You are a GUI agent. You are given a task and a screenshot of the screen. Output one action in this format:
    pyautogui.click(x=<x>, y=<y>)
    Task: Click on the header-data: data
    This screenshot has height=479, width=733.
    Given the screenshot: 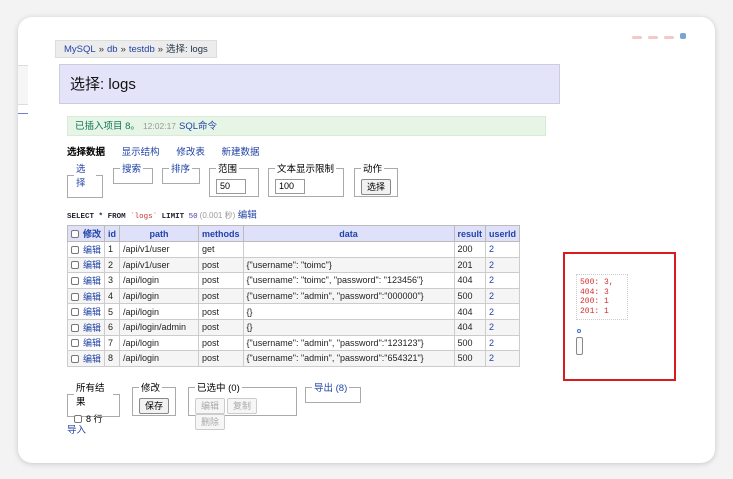 What is the action you would take?
    pyautogui.click(x=348, y=233)
    